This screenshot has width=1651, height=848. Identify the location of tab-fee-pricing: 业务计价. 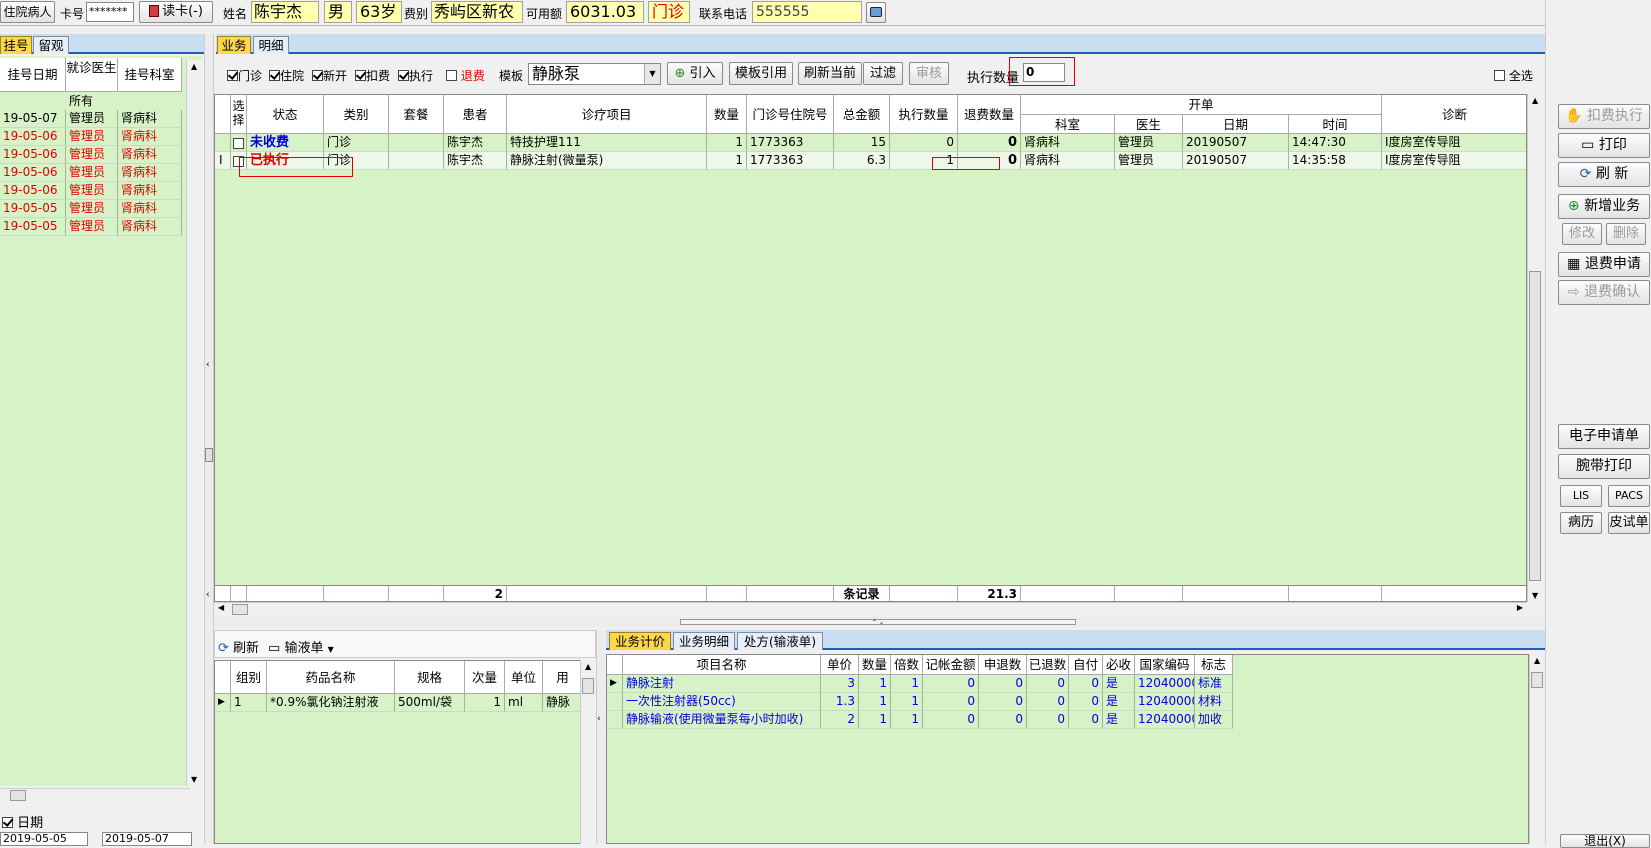
(640, 641).